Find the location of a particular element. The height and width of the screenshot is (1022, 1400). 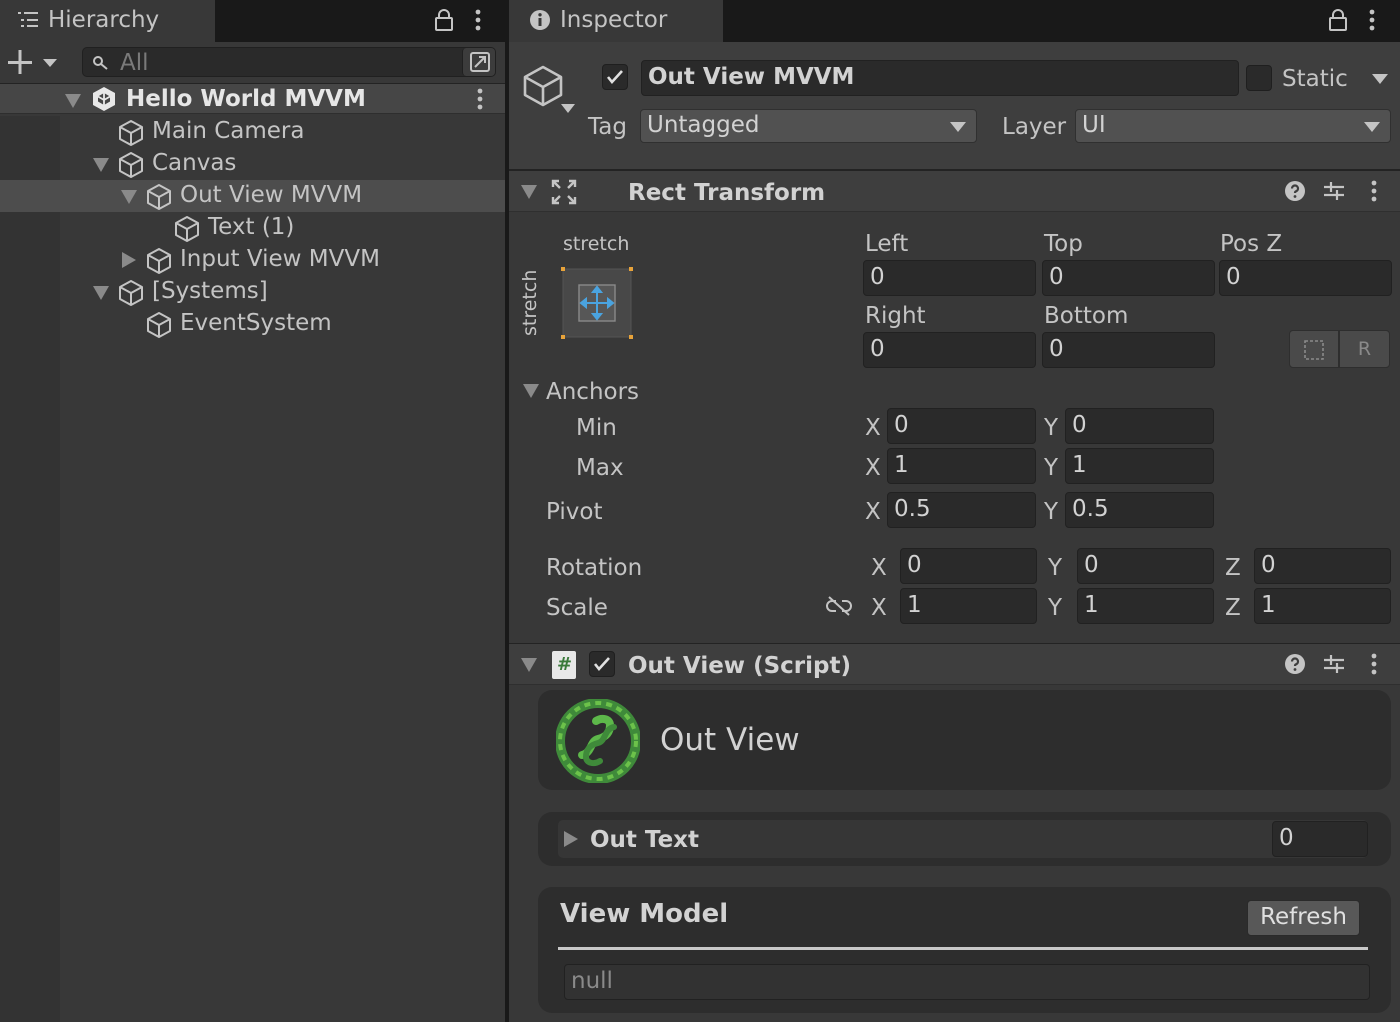

out-text-row: Out Text 0 is located at coordinates (963, 839).